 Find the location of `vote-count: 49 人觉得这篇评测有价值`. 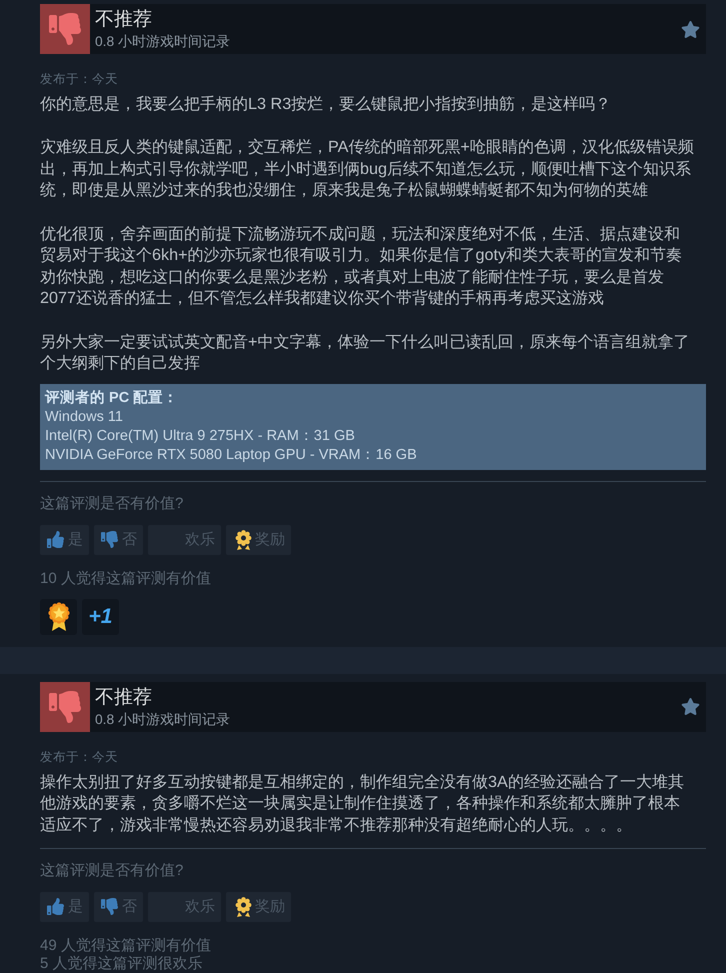

vote-count: 49 人觉得这篇评测有价值 is located at coordinates (126, 945).